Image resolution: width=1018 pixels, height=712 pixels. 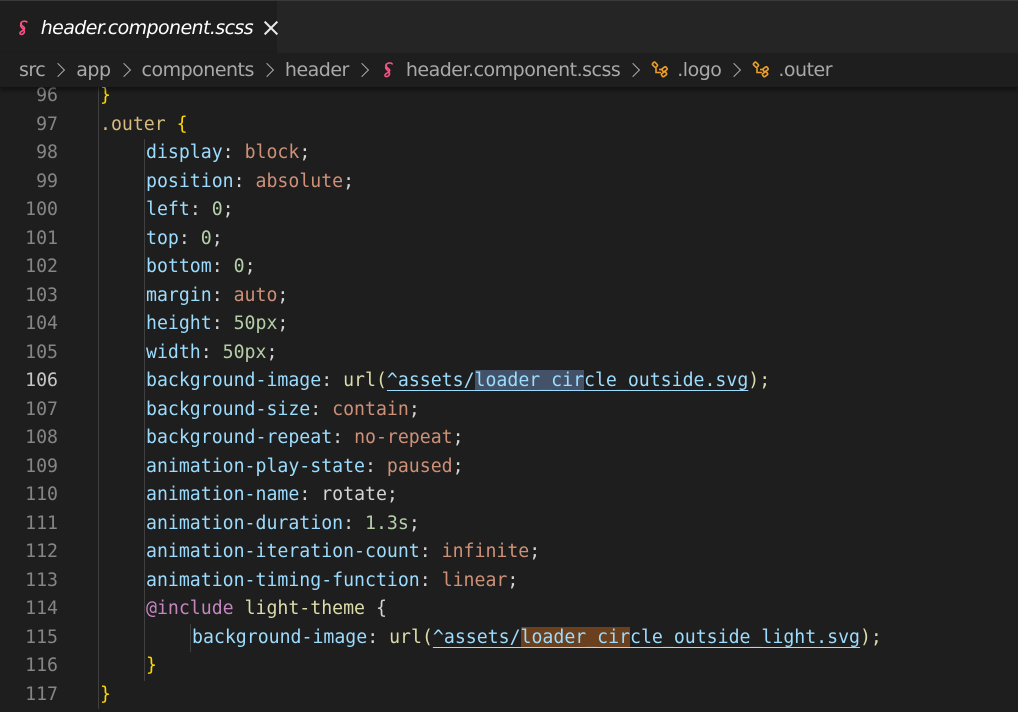 What do you see at coordinates (182, 124) in the screenshot?
I see `code-token: {` at bounding box center [182, 124].